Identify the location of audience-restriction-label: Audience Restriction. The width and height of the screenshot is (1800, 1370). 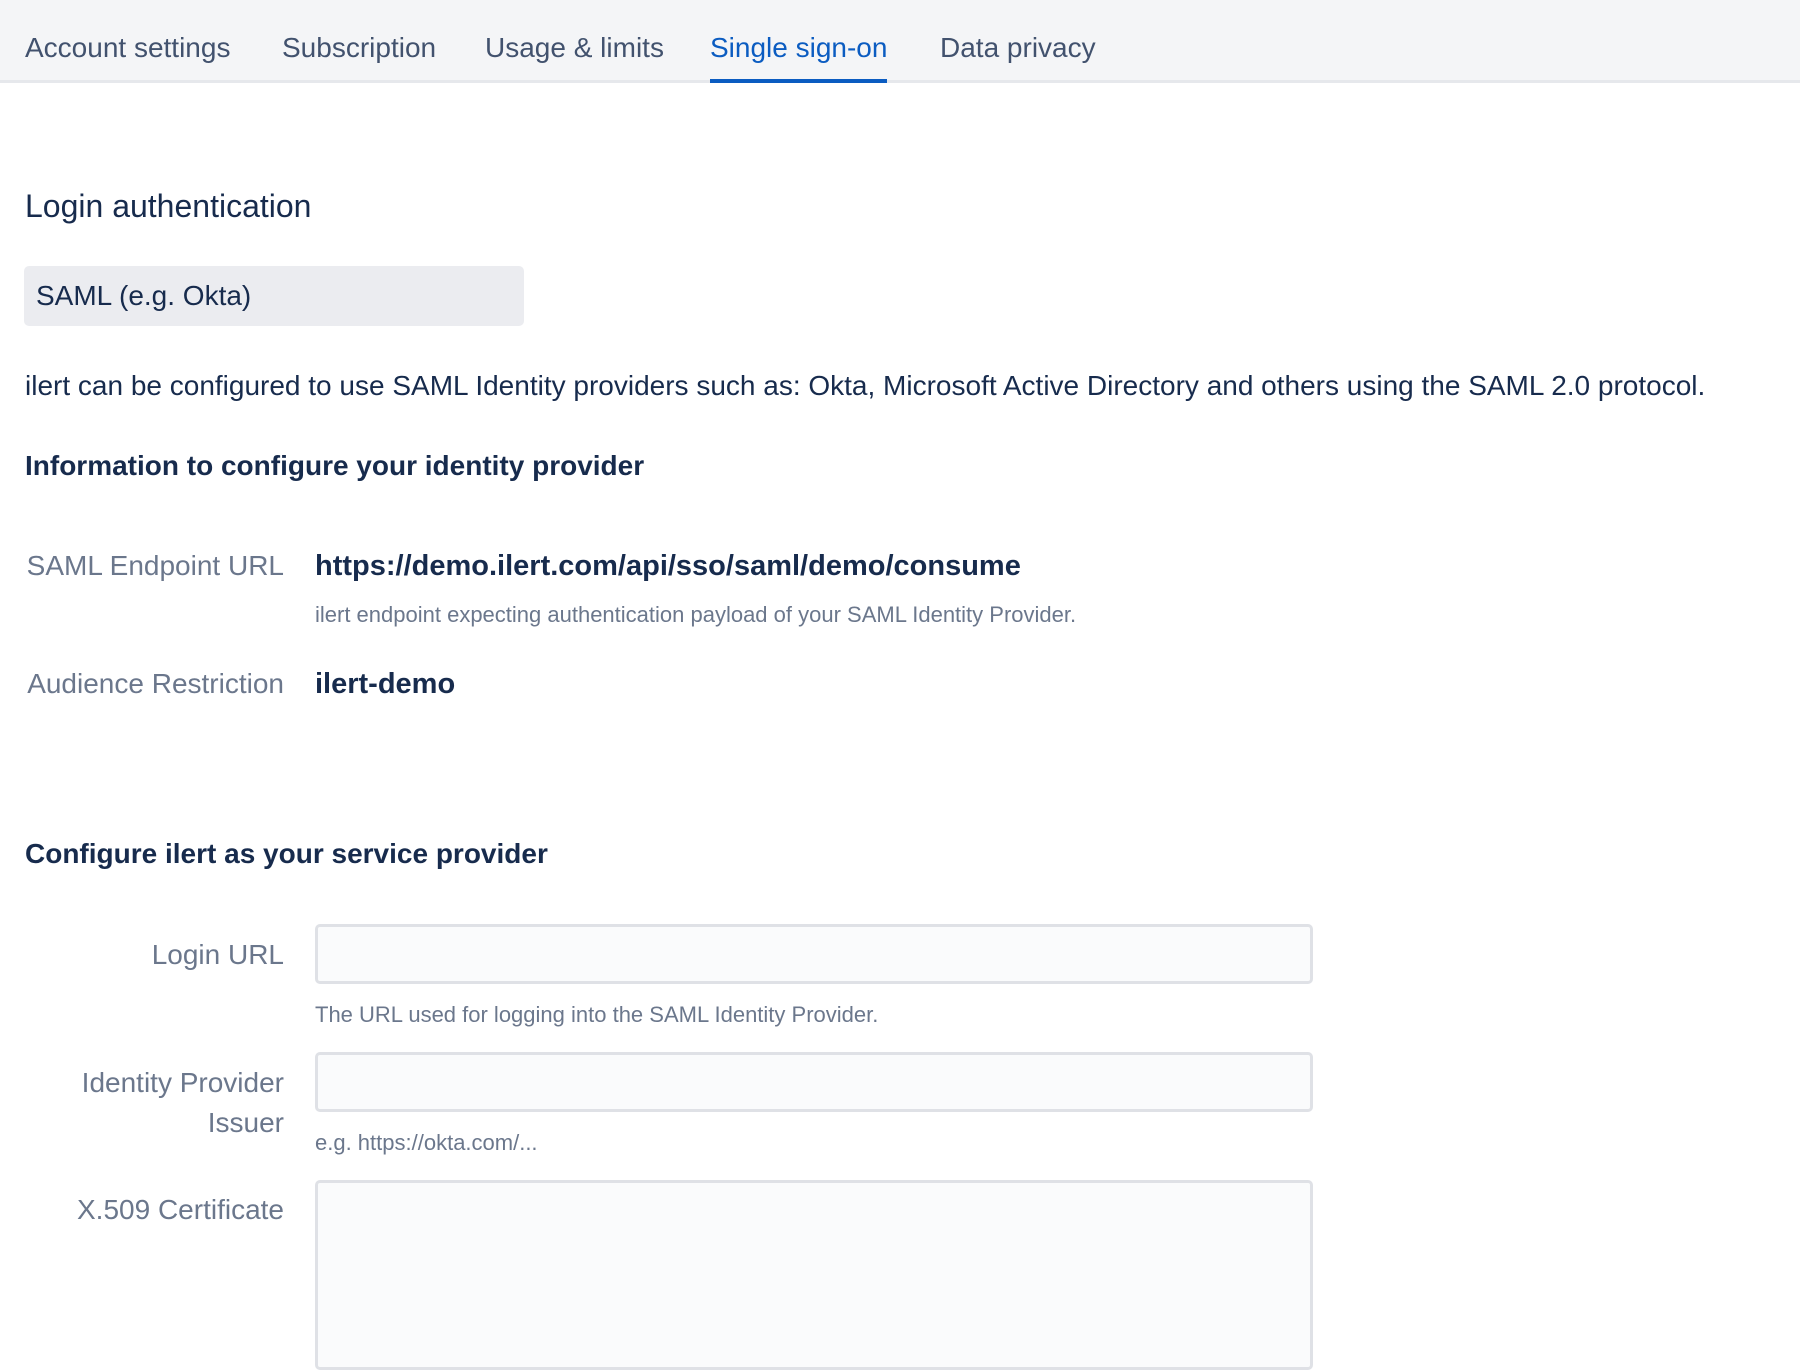
(155, 683).